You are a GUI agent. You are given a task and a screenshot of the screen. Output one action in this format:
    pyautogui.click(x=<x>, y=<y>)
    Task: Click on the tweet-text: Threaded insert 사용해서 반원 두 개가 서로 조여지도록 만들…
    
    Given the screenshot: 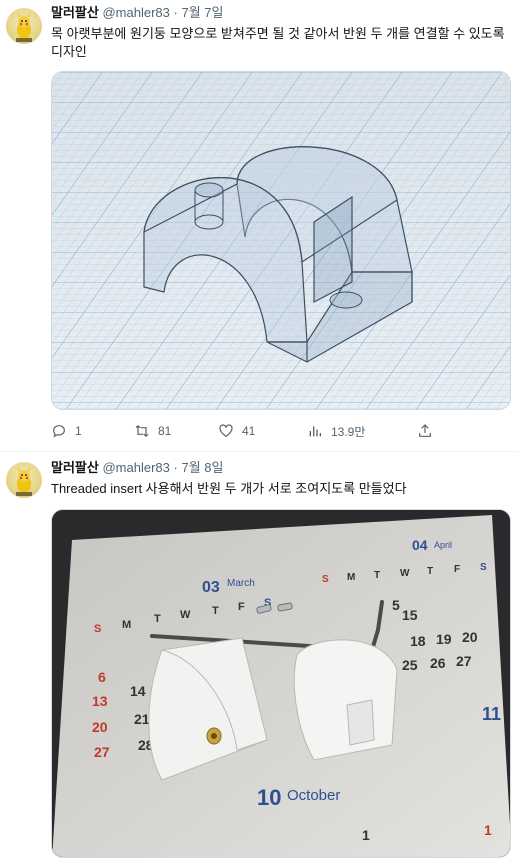 What is the action you would take?
    pyautogui.click(x=229, y=488)
    